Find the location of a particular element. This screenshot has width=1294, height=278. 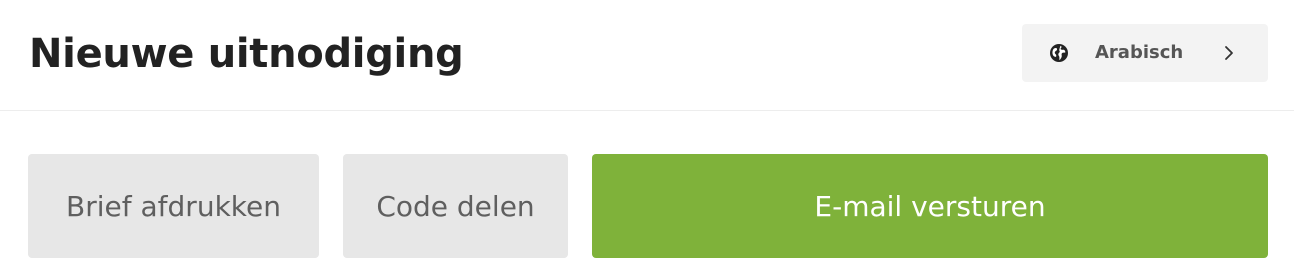

share-code-label: Code delen is located at coordinates (455, 206).